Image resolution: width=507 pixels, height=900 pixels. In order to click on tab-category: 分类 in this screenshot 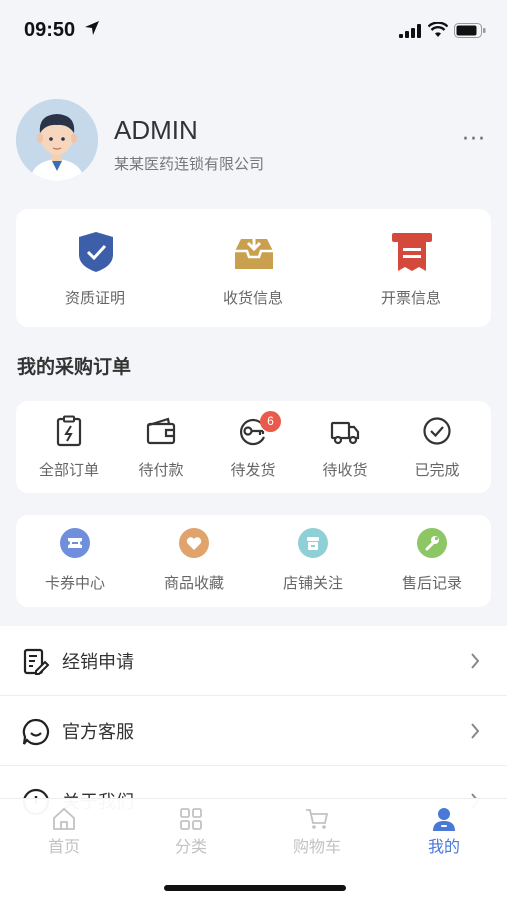, I will do `click(191, 832)`.